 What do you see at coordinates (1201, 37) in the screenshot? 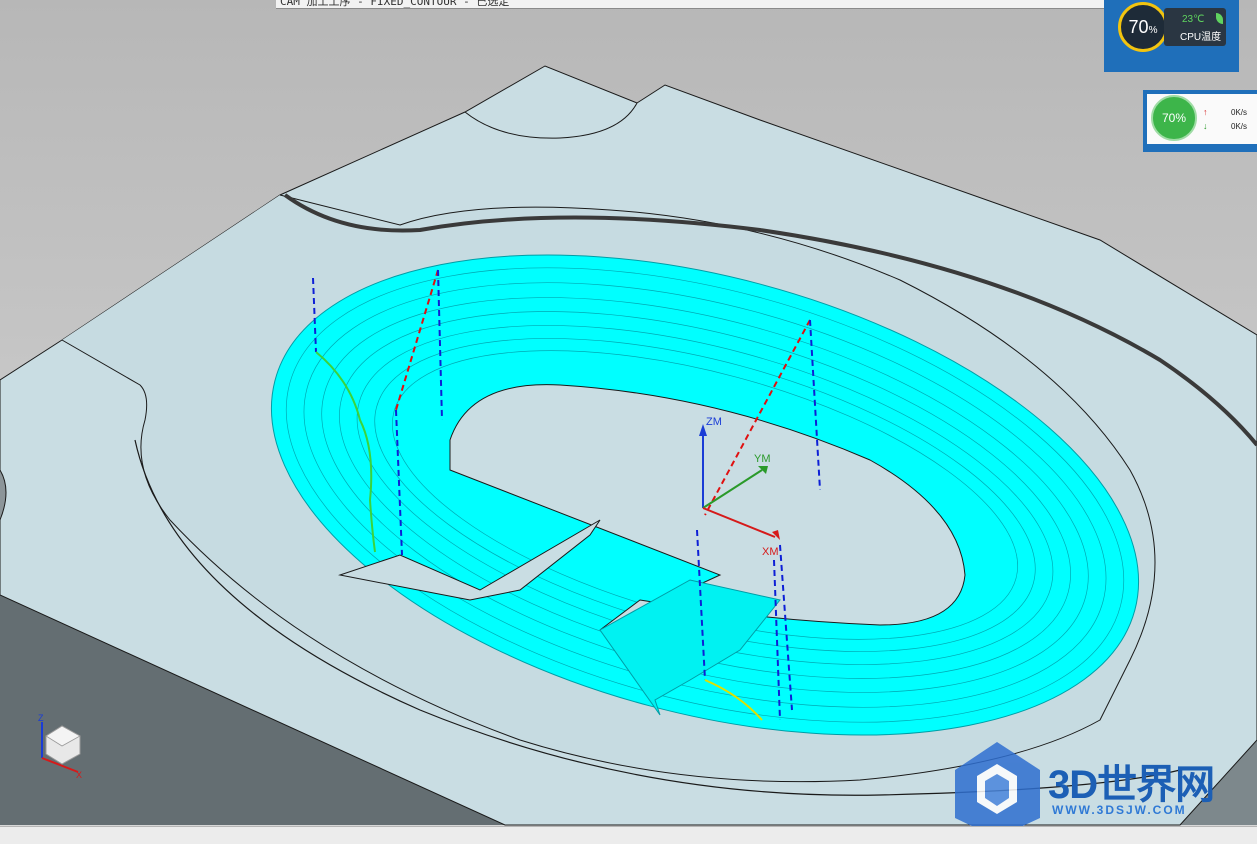
I see `cpu-temperature-label: CPU温度` at bounding box center [1201, 37].